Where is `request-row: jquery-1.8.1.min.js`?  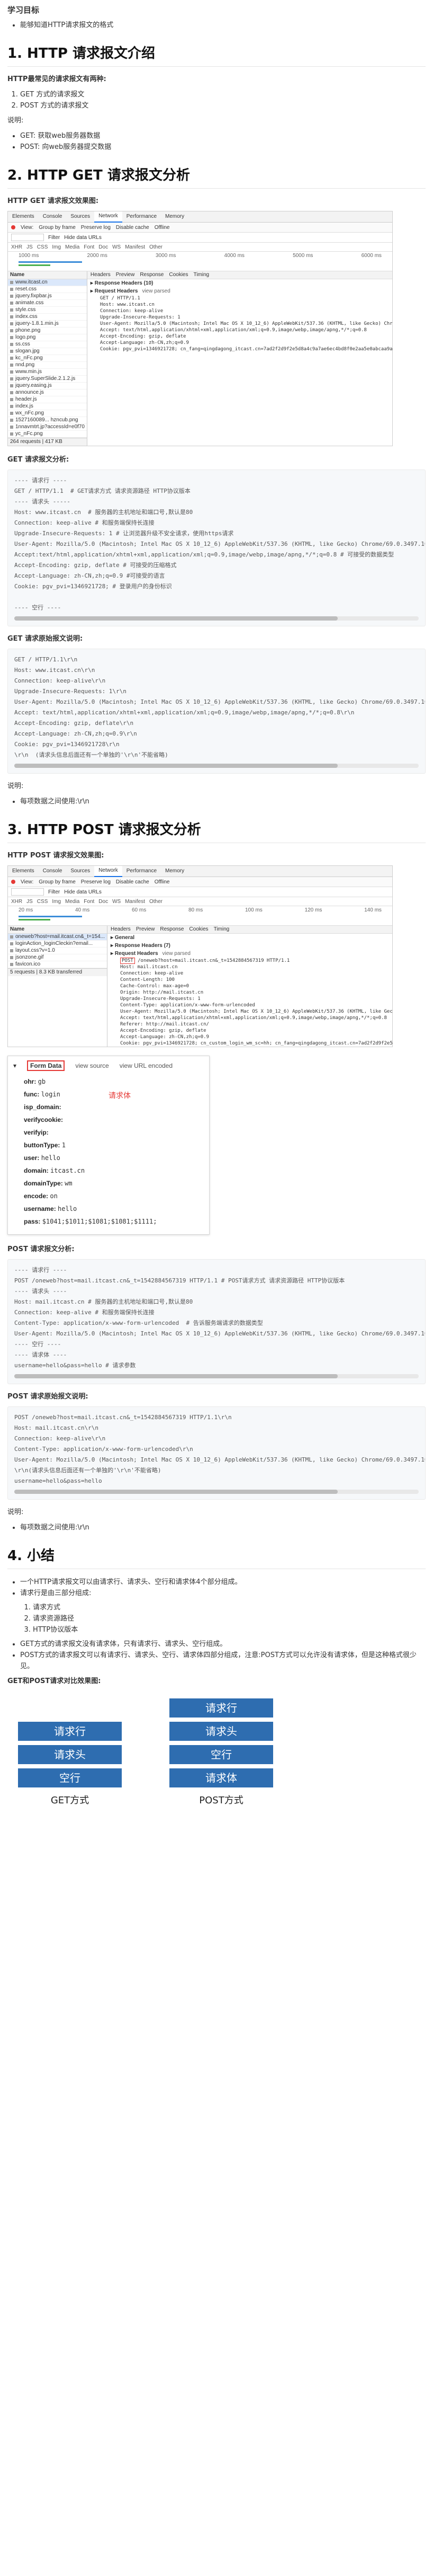
request-row: jquery-1.8.1.min.js is located at coordinates (47, 324).